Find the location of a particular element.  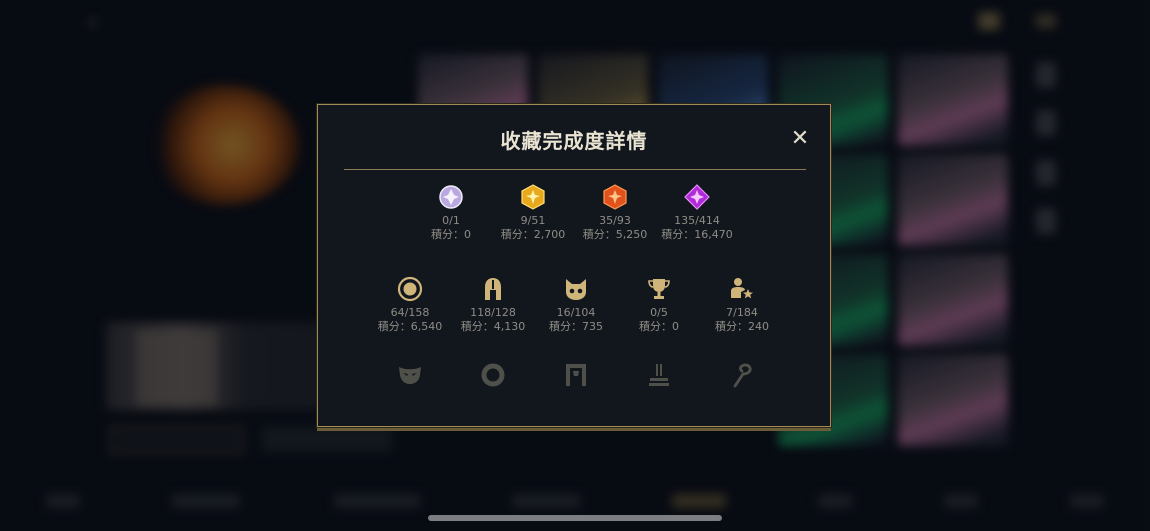

home-indicator is located at coordinates (575, 518).